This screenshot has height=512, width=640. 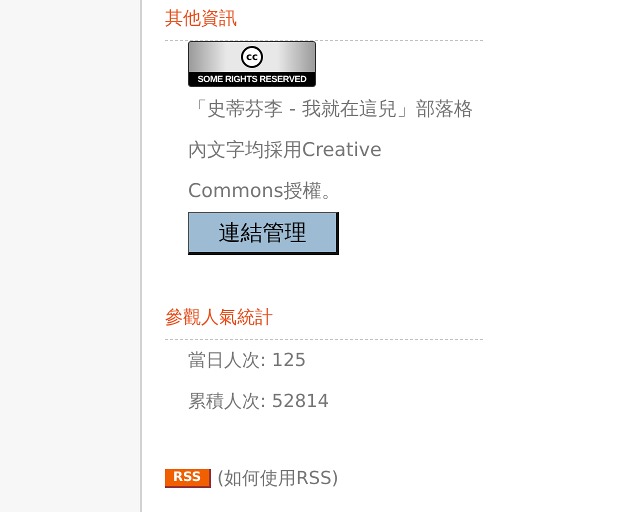 I want to click on stat-line: 當日人次: 125, so click(x=248, y=361).